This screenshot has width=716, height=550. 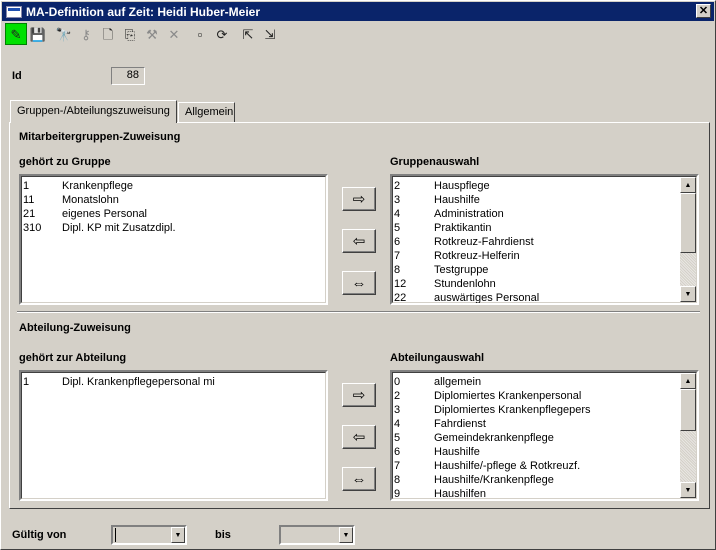 I want to click on valid-from-combo: ▼, so click(x=149, y=535).